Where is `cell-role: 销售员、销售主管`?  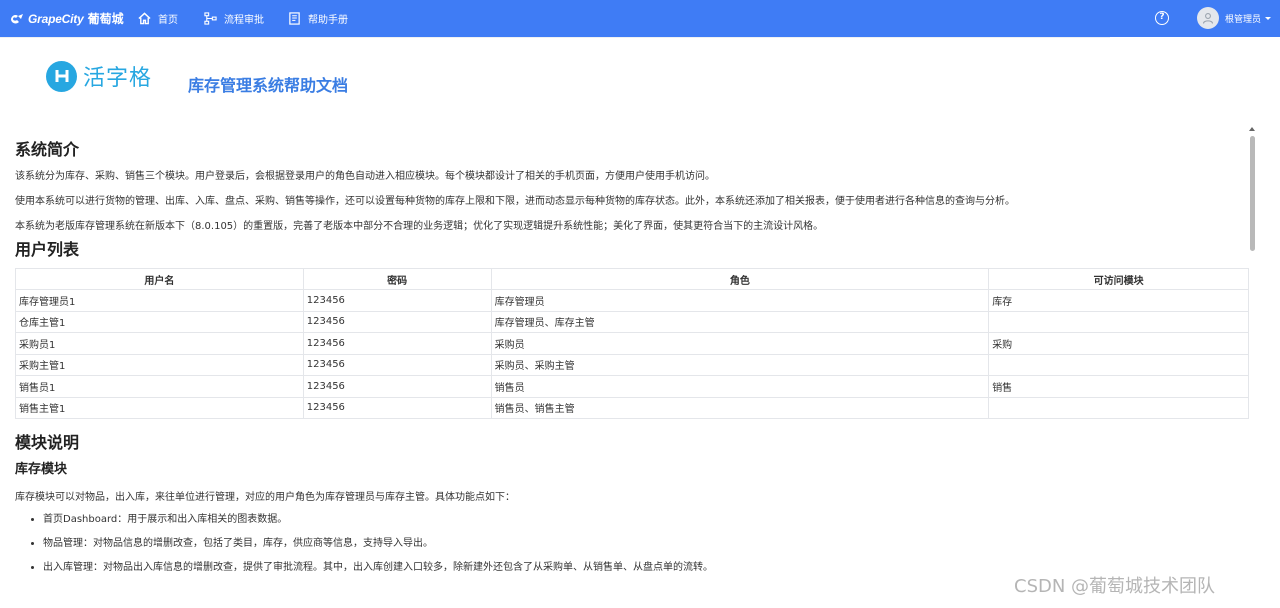
cell-role: 销售员、销售主管 is located at coordinates (740, 407).